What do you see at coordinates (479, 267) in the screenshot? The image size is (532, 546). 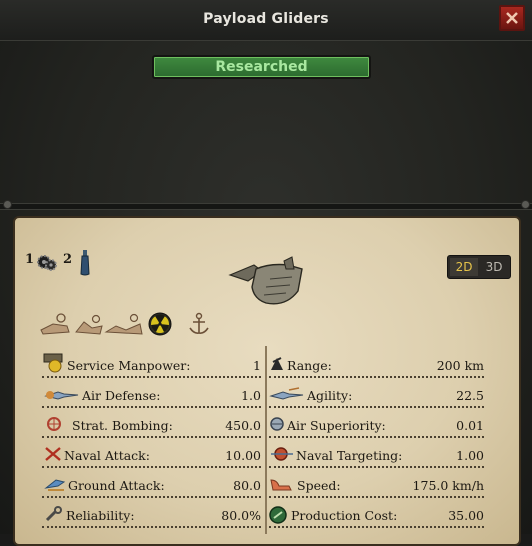 I see `view-toggle: 2D 3D` at bounding box center [479, 267].